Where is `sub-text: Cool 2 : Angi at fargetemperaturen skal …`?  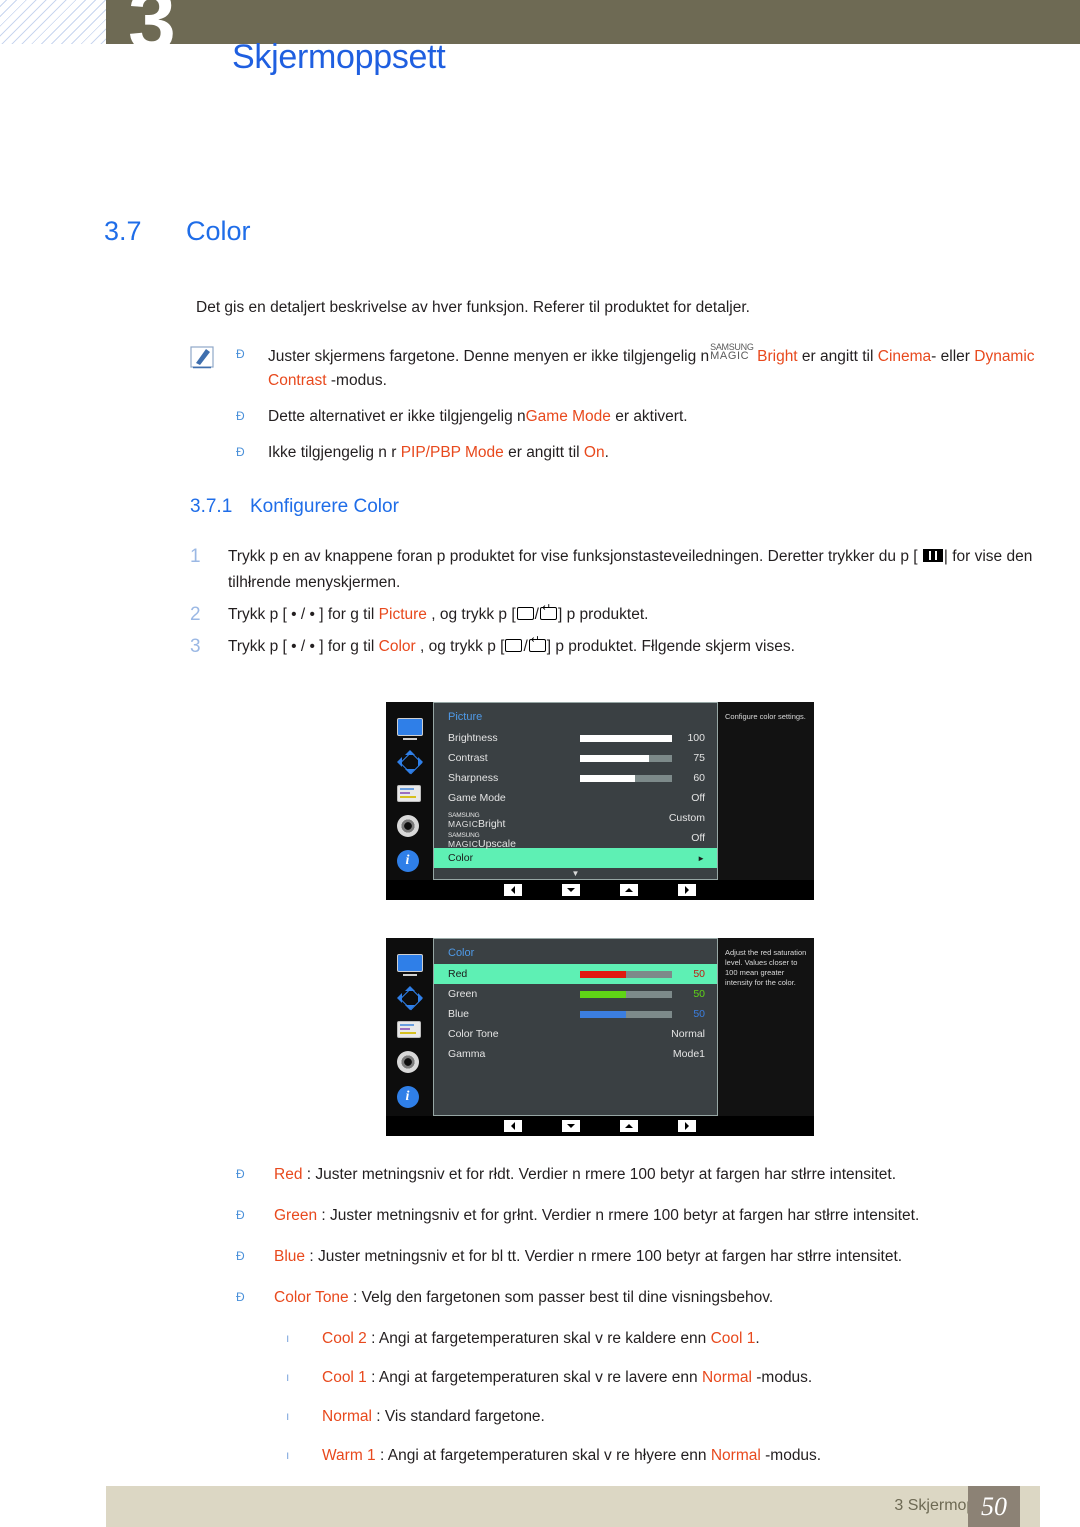 sub-text: Cool 2 : Angi at fargetemperaturen skal … is located at coordinates (684, 1339).